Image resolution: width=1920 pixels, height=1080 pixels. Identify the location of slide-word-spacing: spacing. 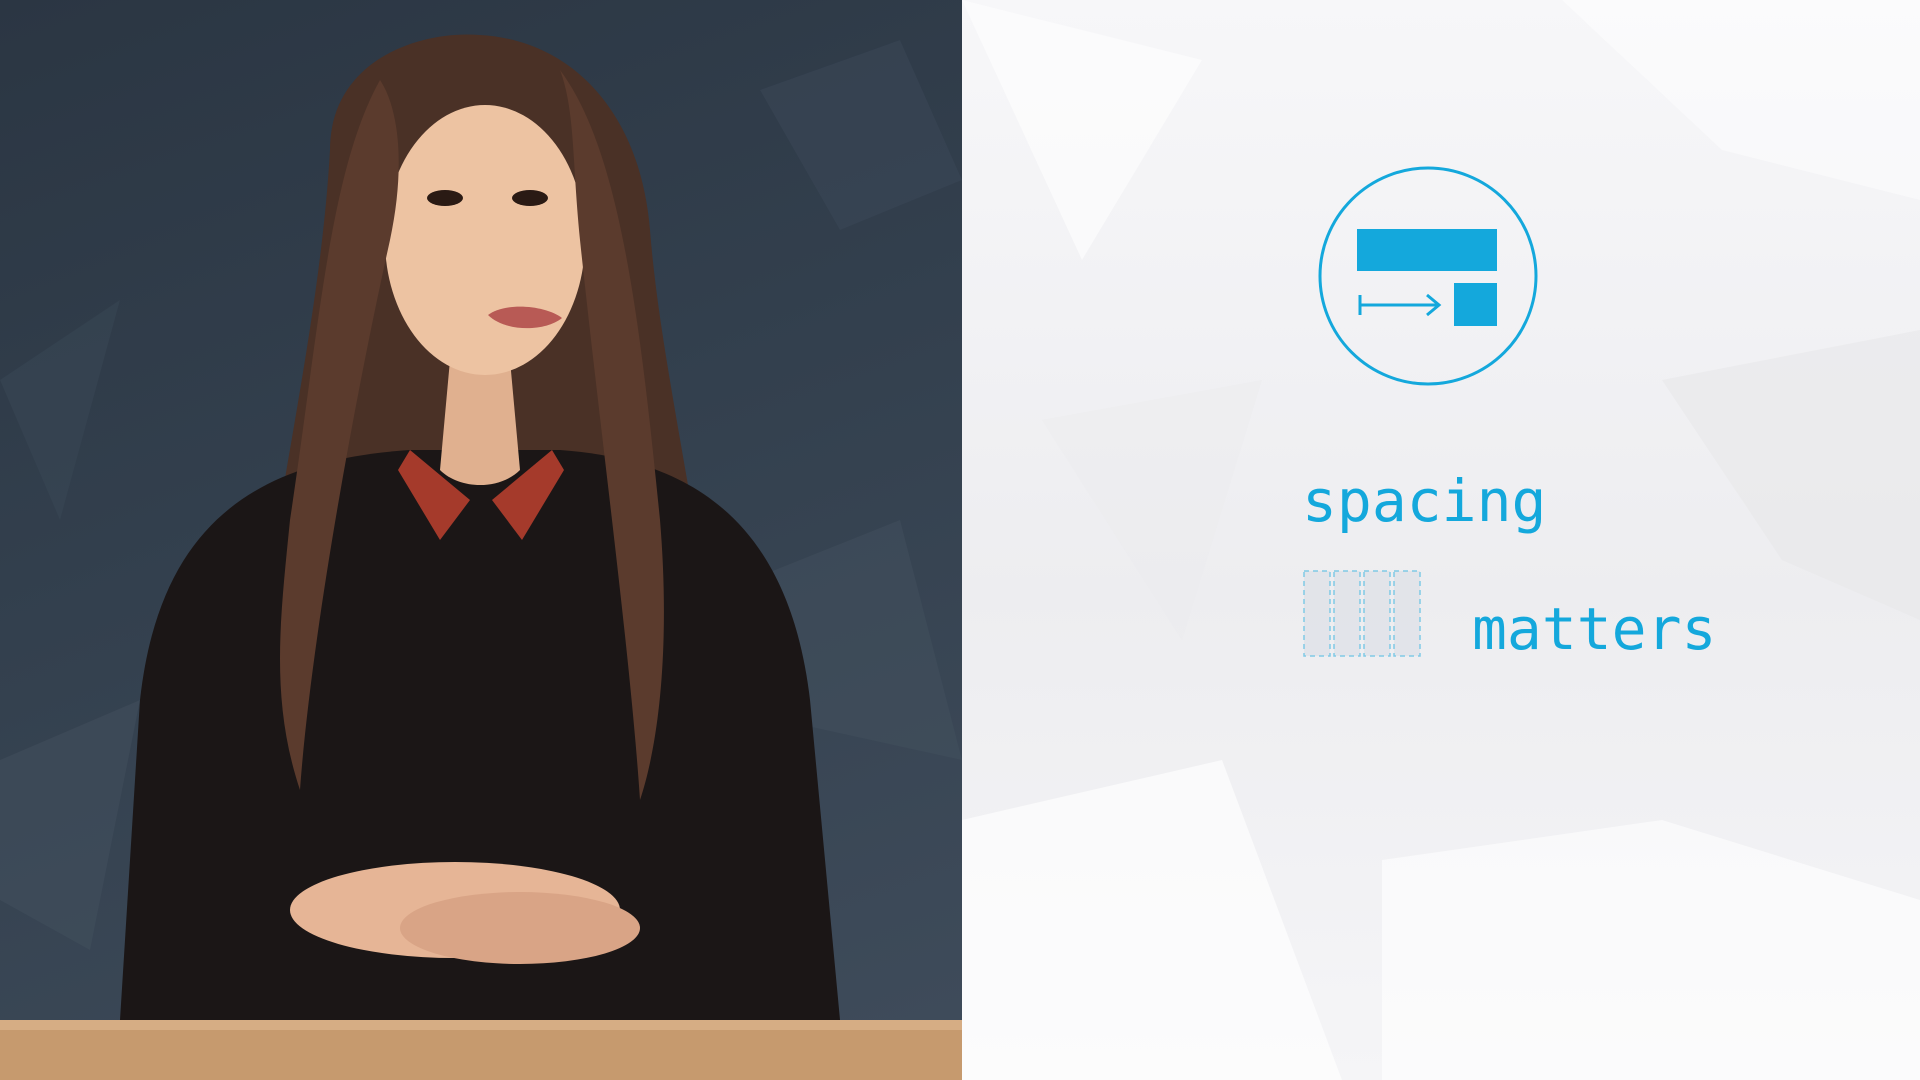
(1424, 501).